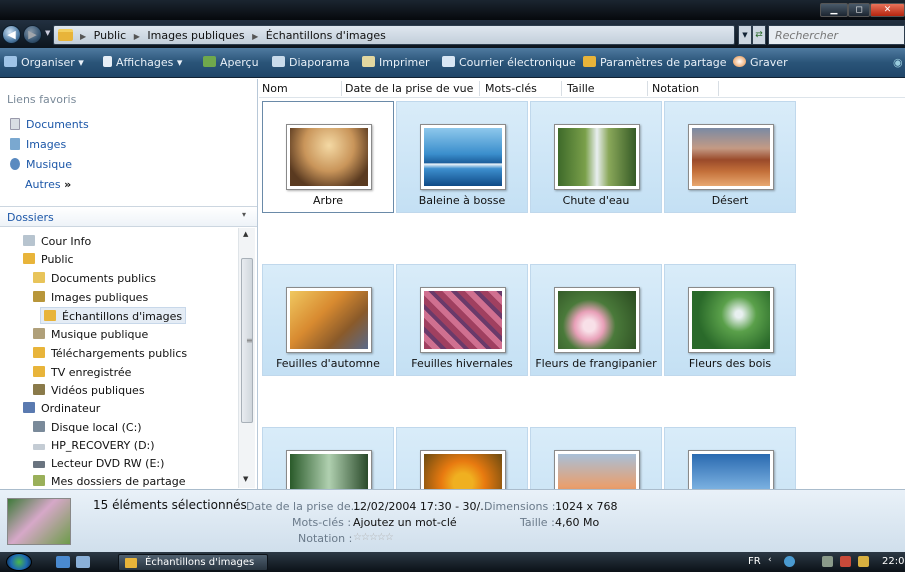 The width and height of the screenshot is (905, 572). Describe the element at coordinates (195, 35) in the screenshot. I see `breadcrumb-images-publiques: Images publiques` at that location.